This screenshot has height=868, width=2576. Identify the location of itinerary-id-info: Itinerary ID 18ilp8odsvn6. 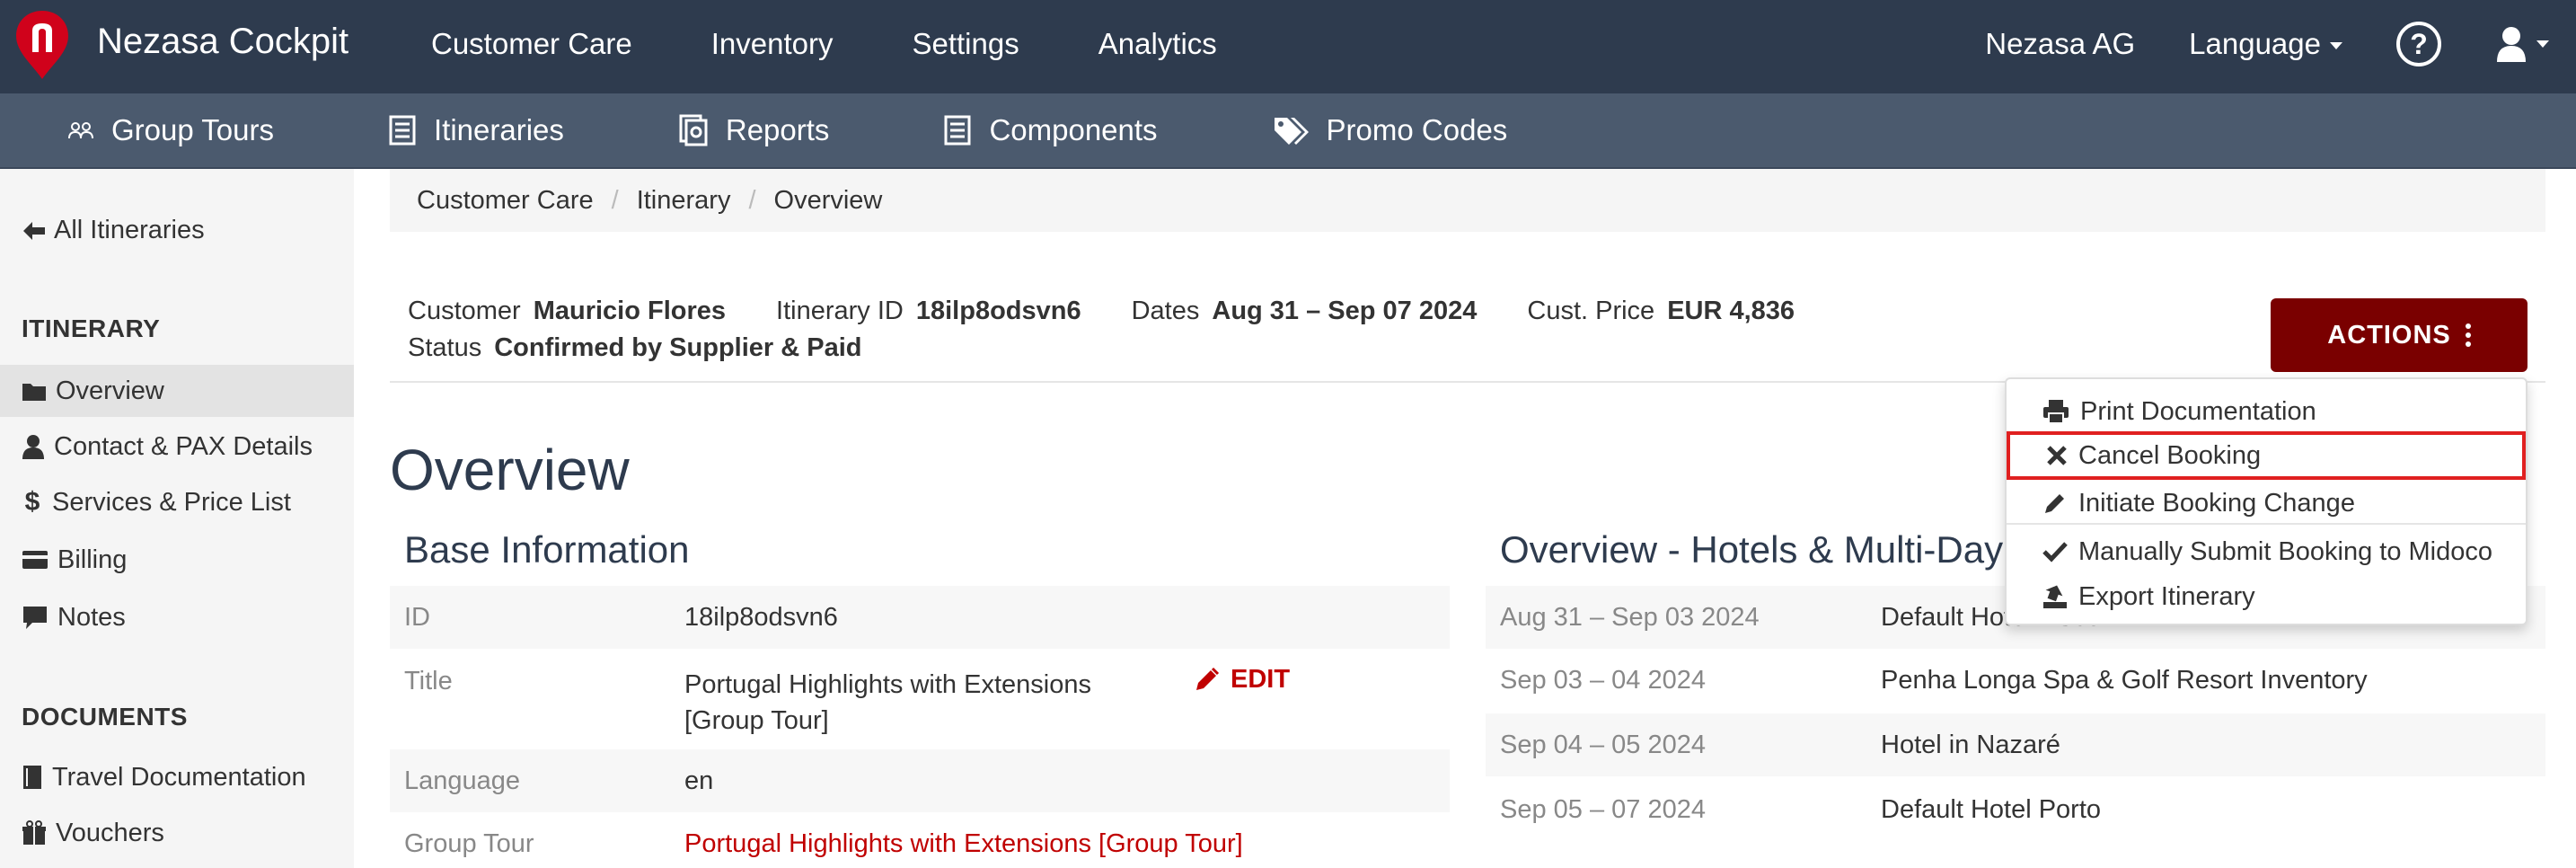
(928, 311).